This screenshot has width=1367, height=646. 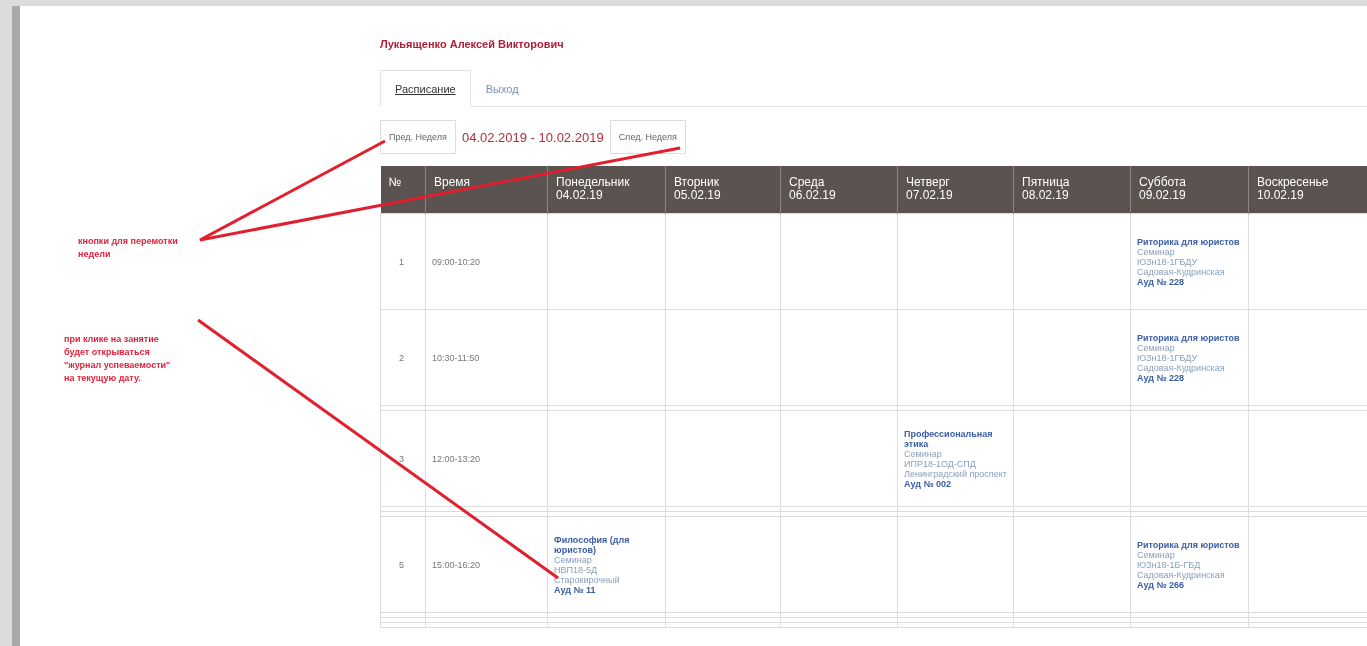 I want to click on column-header: Понедельник, so click(x=593, y=182).